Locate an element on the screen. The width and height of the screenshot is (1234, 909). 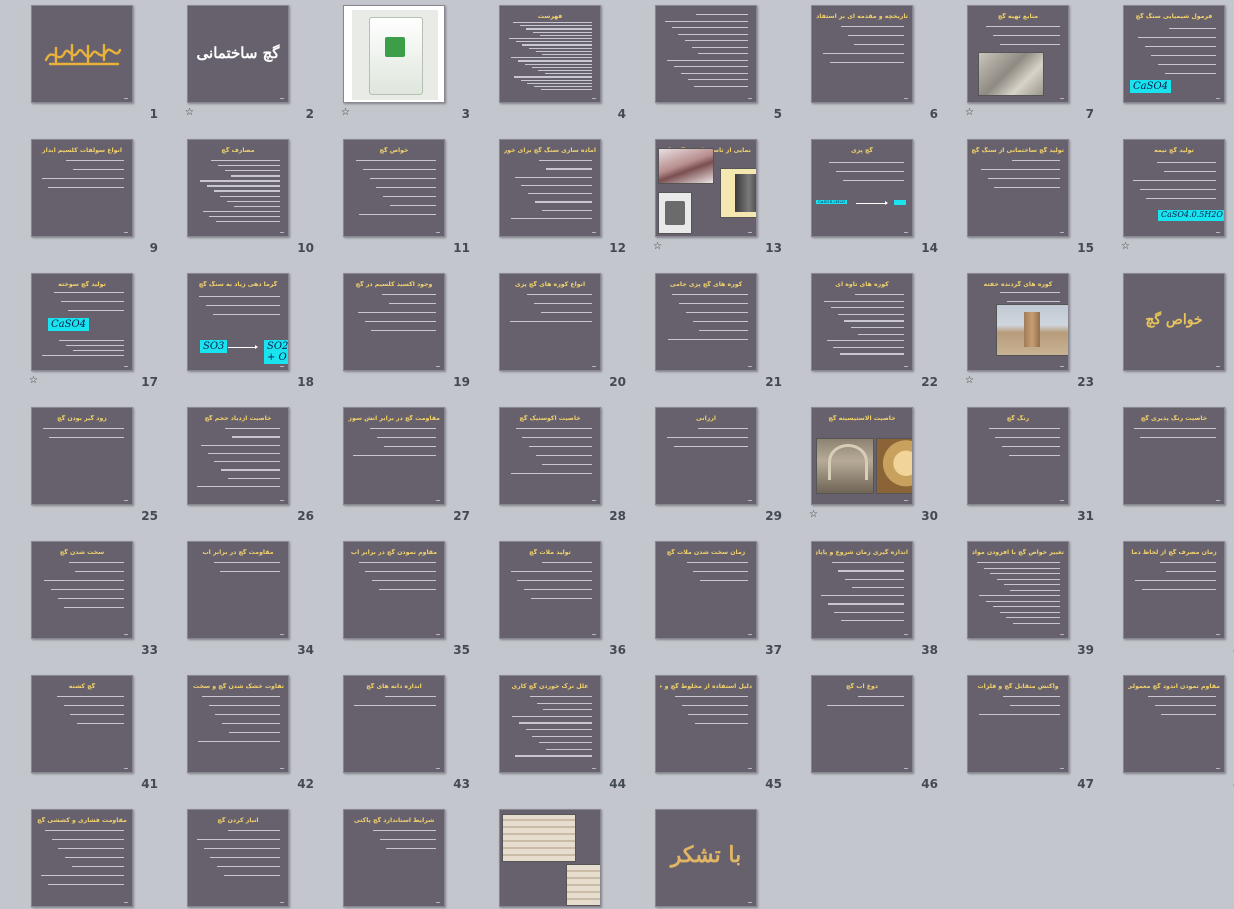
slide-preview: نمایی از تاسیسات سنگ شکن is located at coordinates (706, 188).